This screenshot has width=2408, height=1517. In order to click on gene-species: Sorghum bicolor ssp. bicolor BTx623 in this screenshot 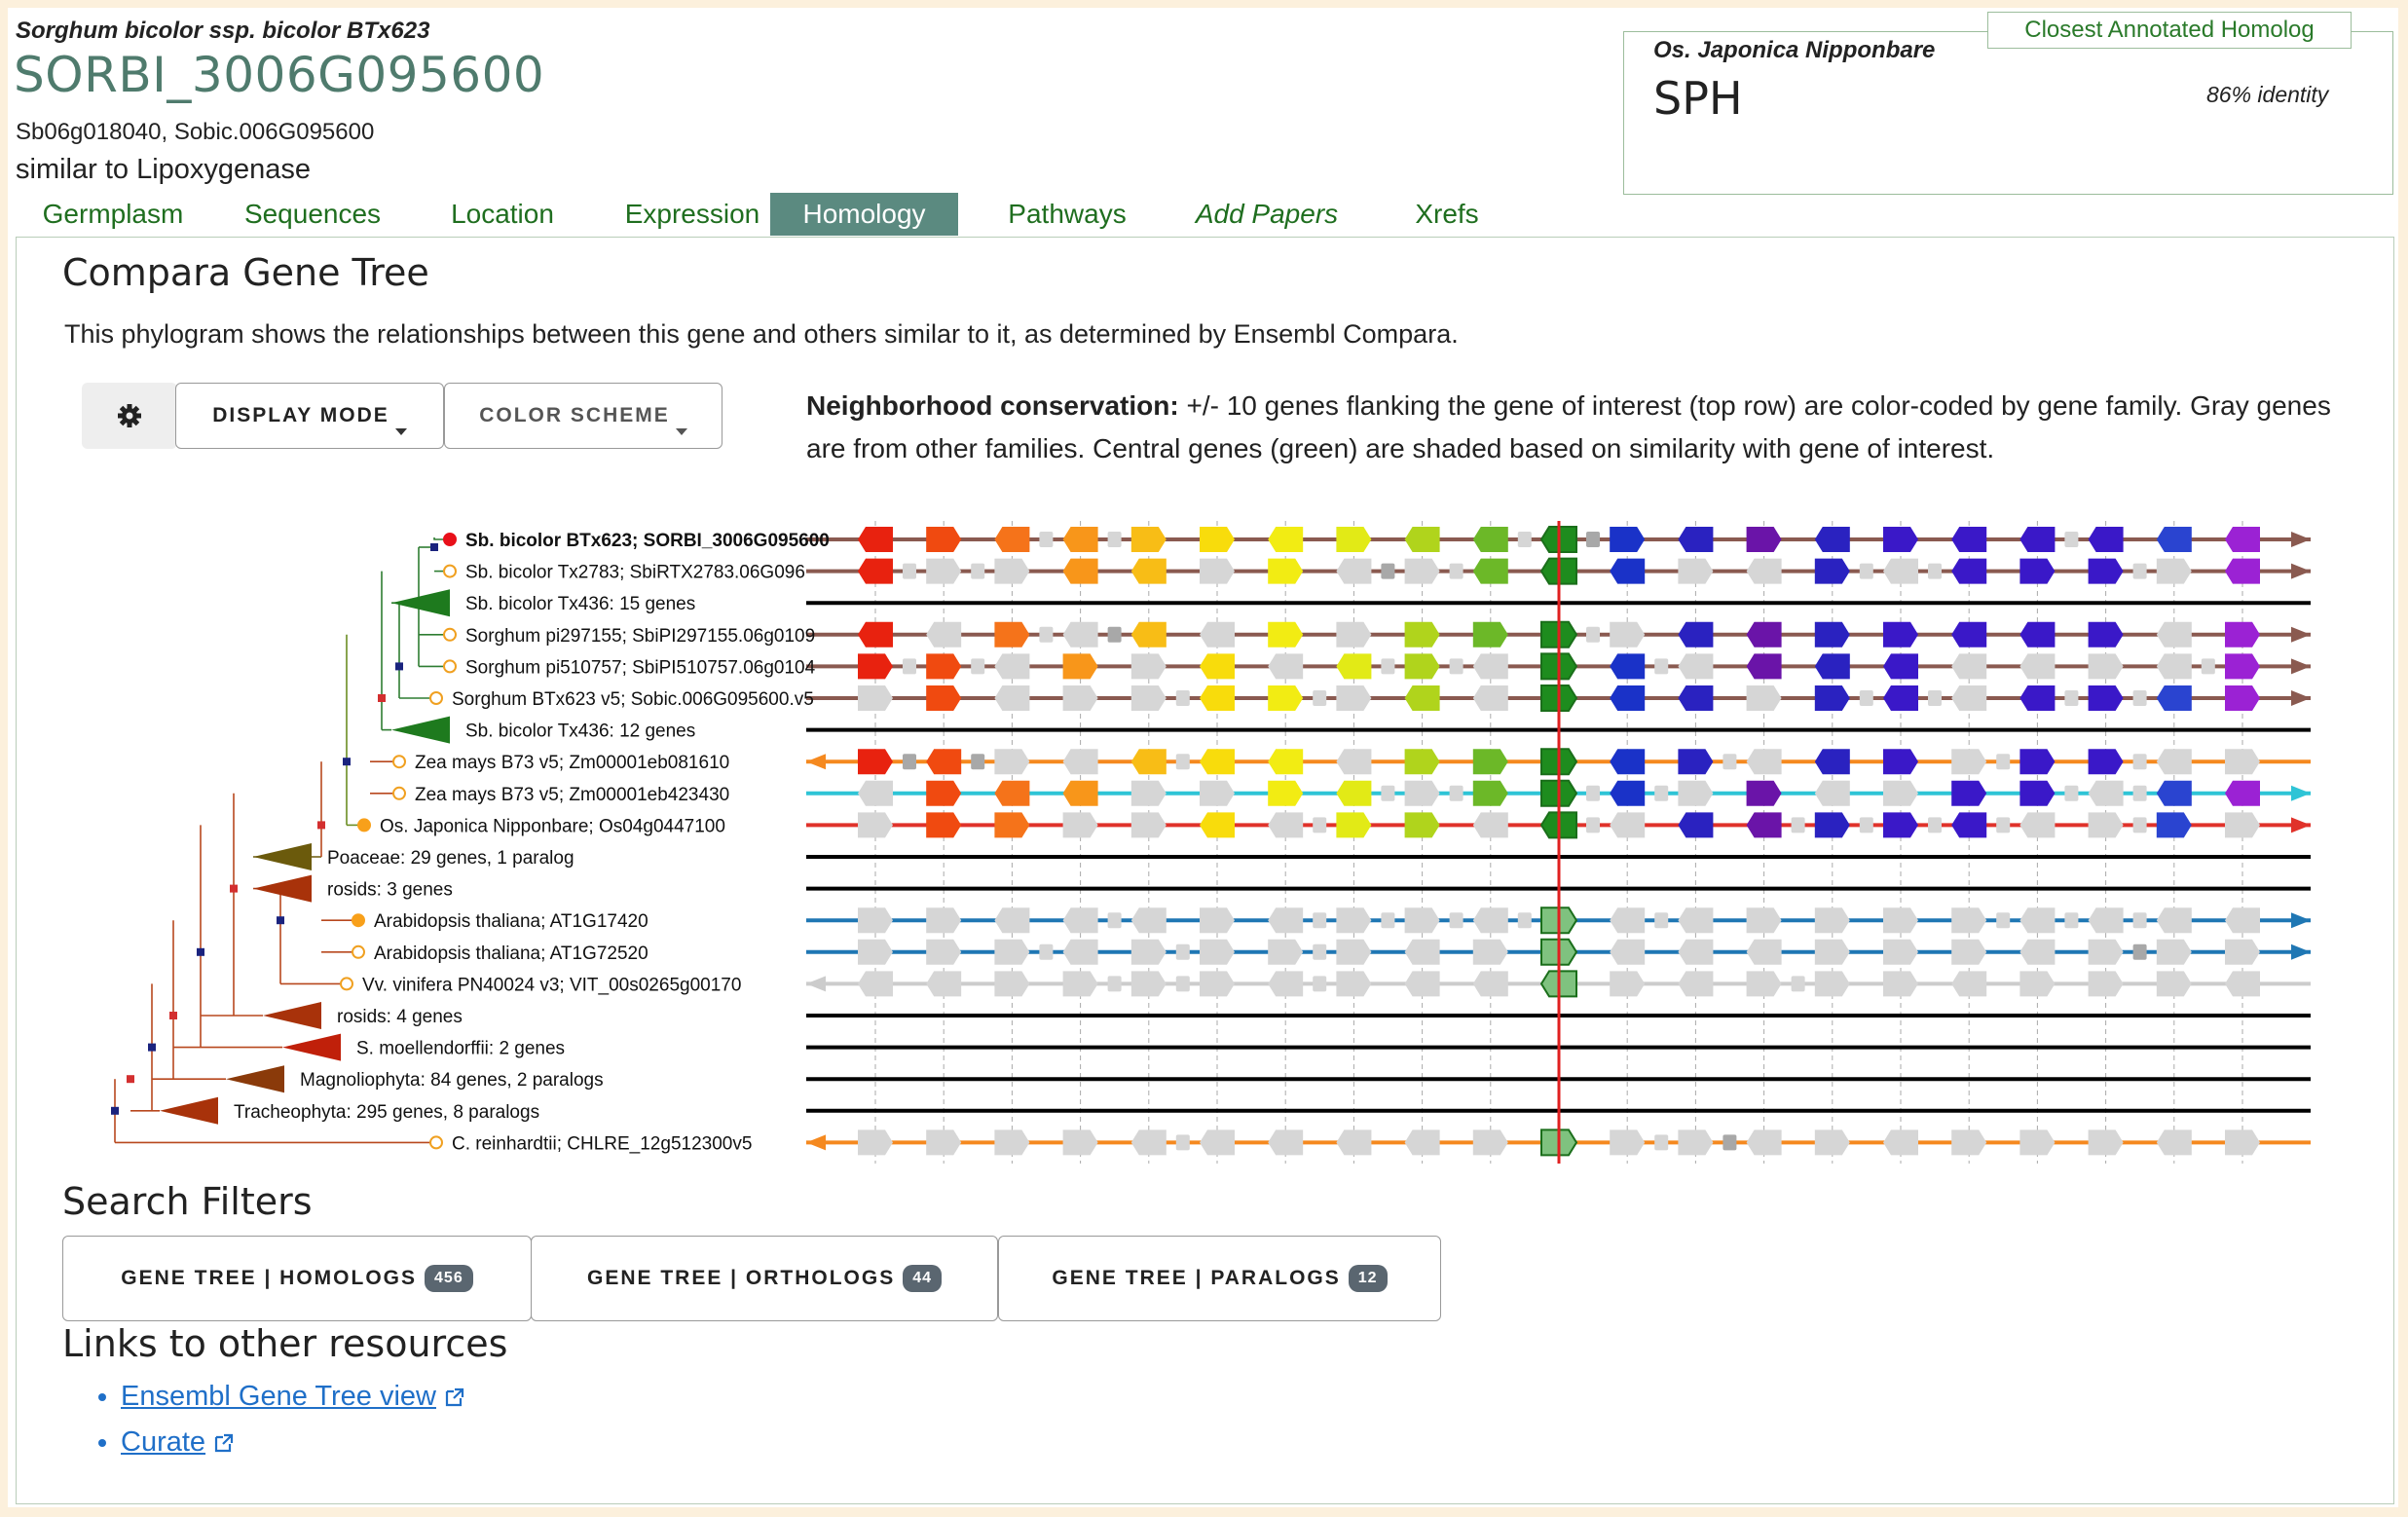, I will do `click(223, 31)`.